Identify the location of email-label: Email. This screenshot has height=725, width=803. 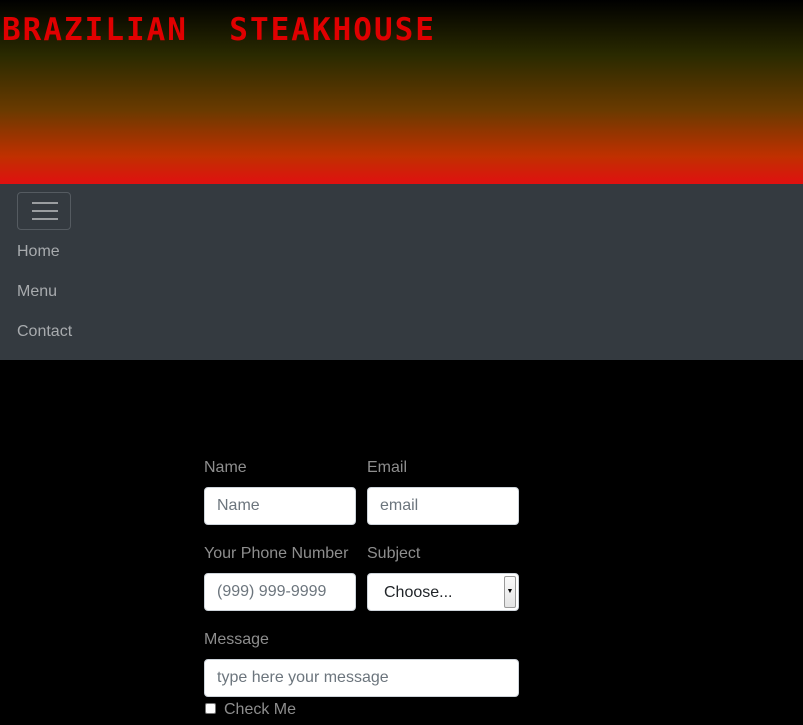
(387, 467).